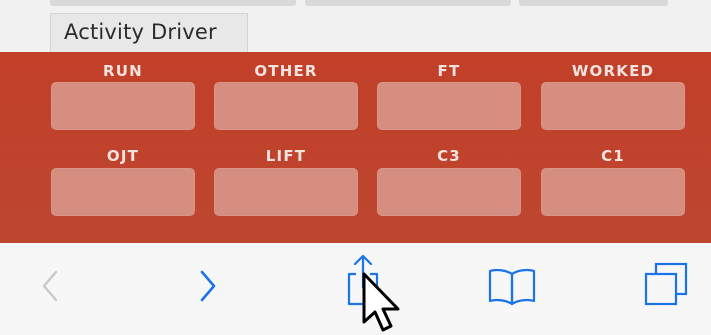 The height and width of the screenshot is (335, 711). What do you see at coordinates (613, 192) in the screenshot?
I see `c1-field` at bounding box center [613, 192].